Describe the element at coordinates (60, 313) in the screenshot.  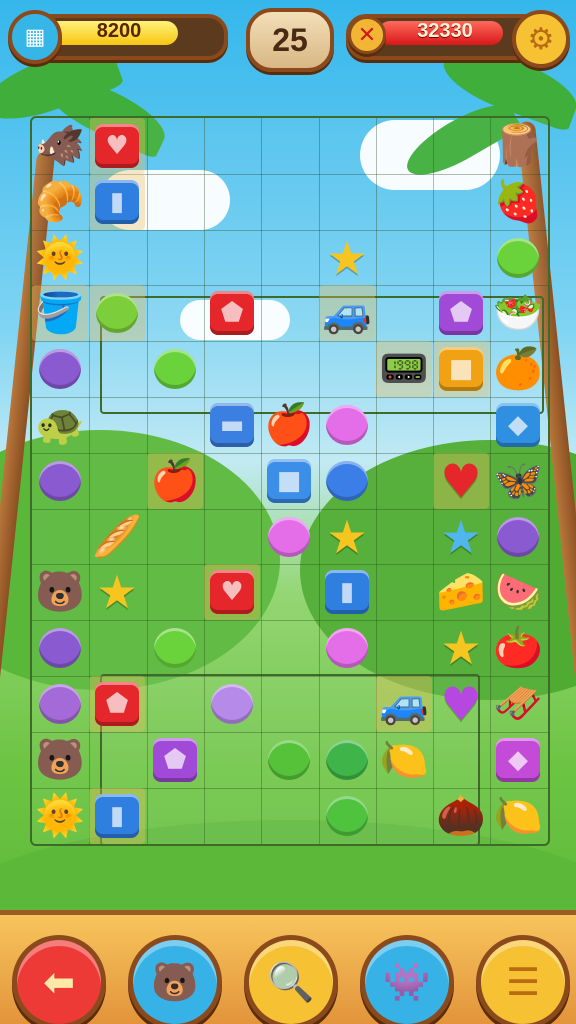
I see `board-tile: 🪣` at that location.